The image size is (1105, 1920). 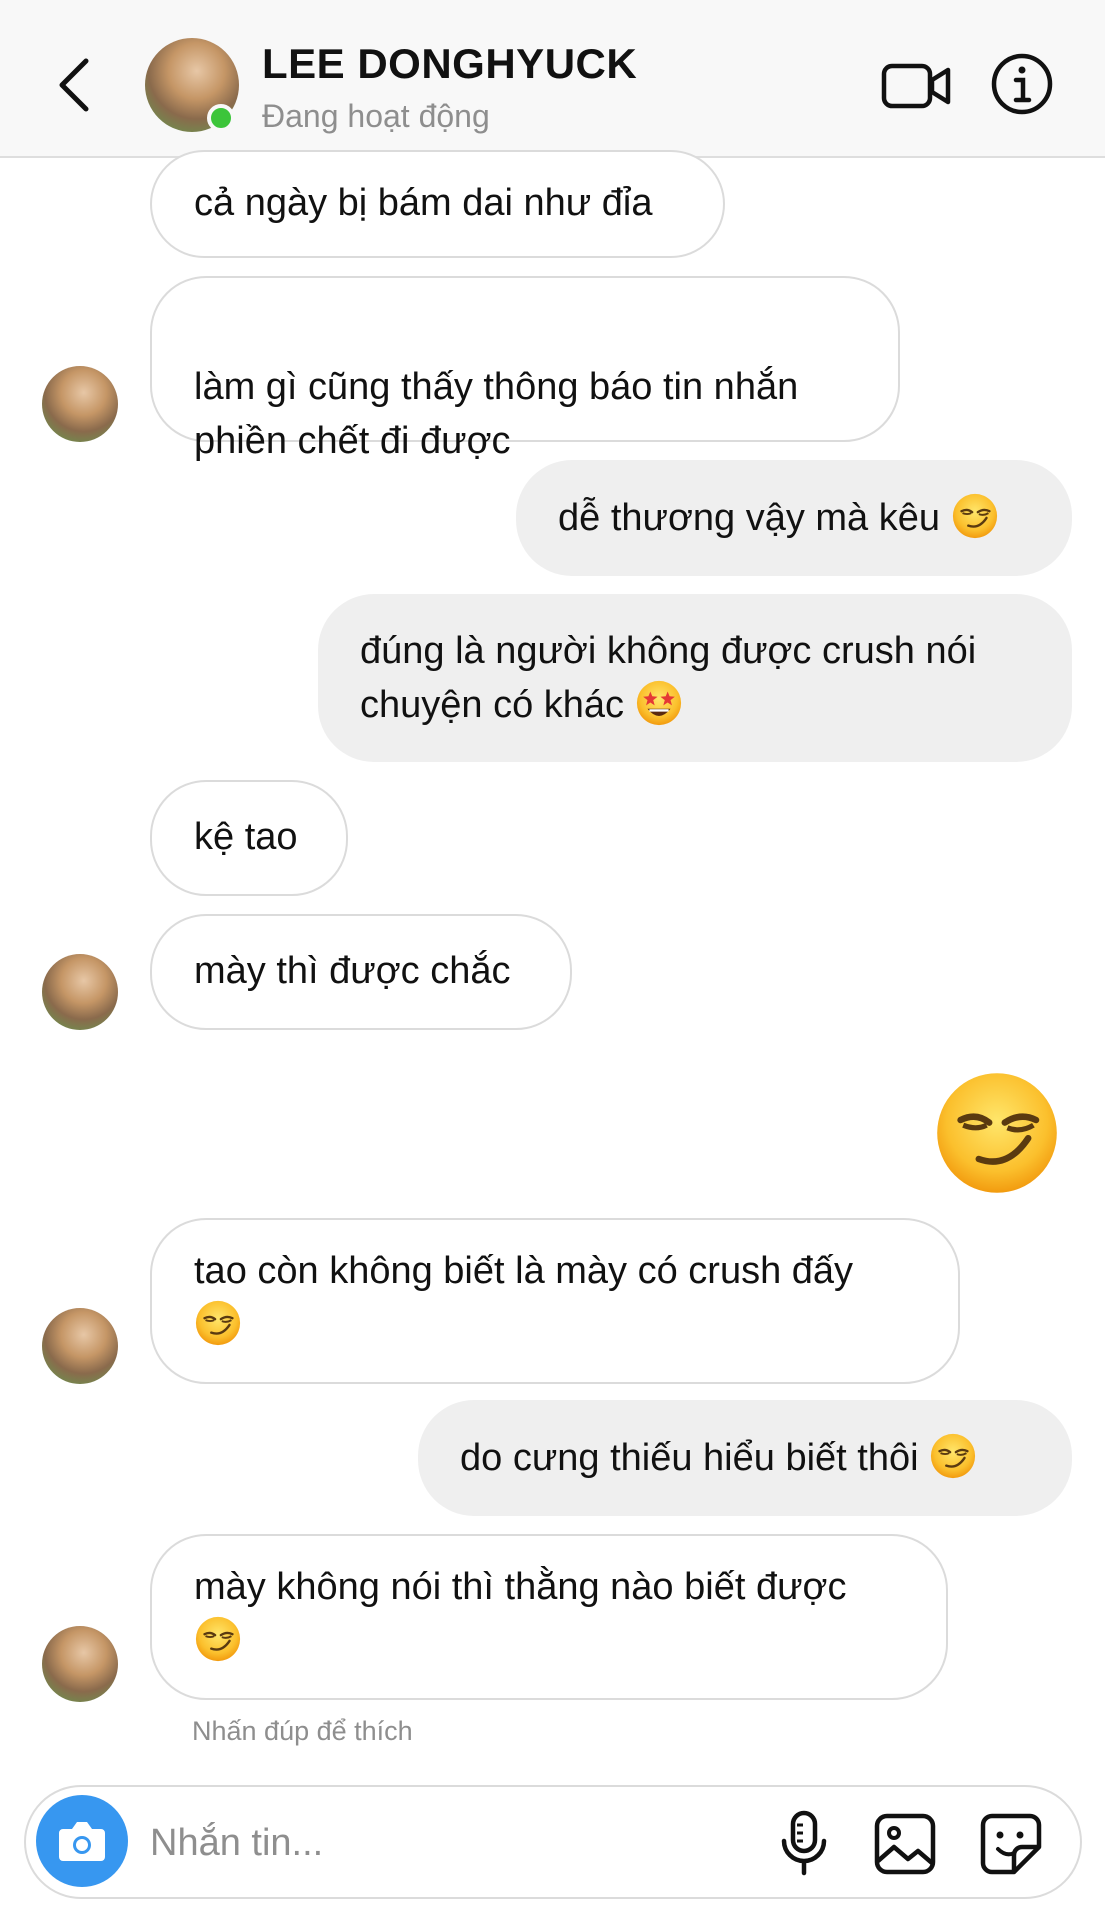 What do you see at coordinates (1011, 1844) in the screenshot?
I see `sticker-icon` at bounding box center [1011, 1844].